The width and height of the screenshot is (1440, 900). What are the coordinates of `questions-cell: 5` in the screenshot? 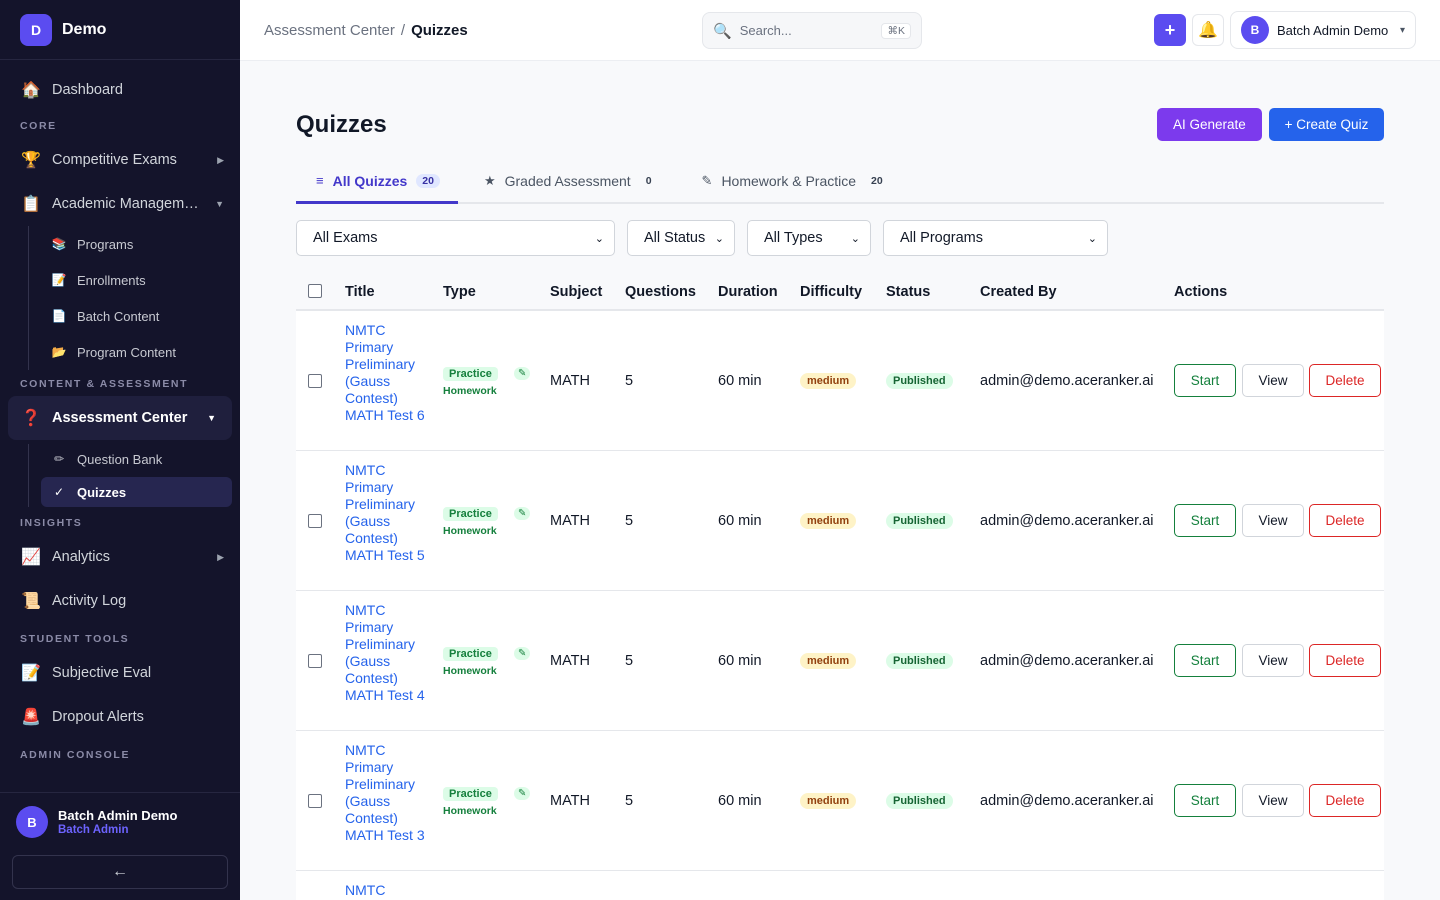 It's located at (629, 521).